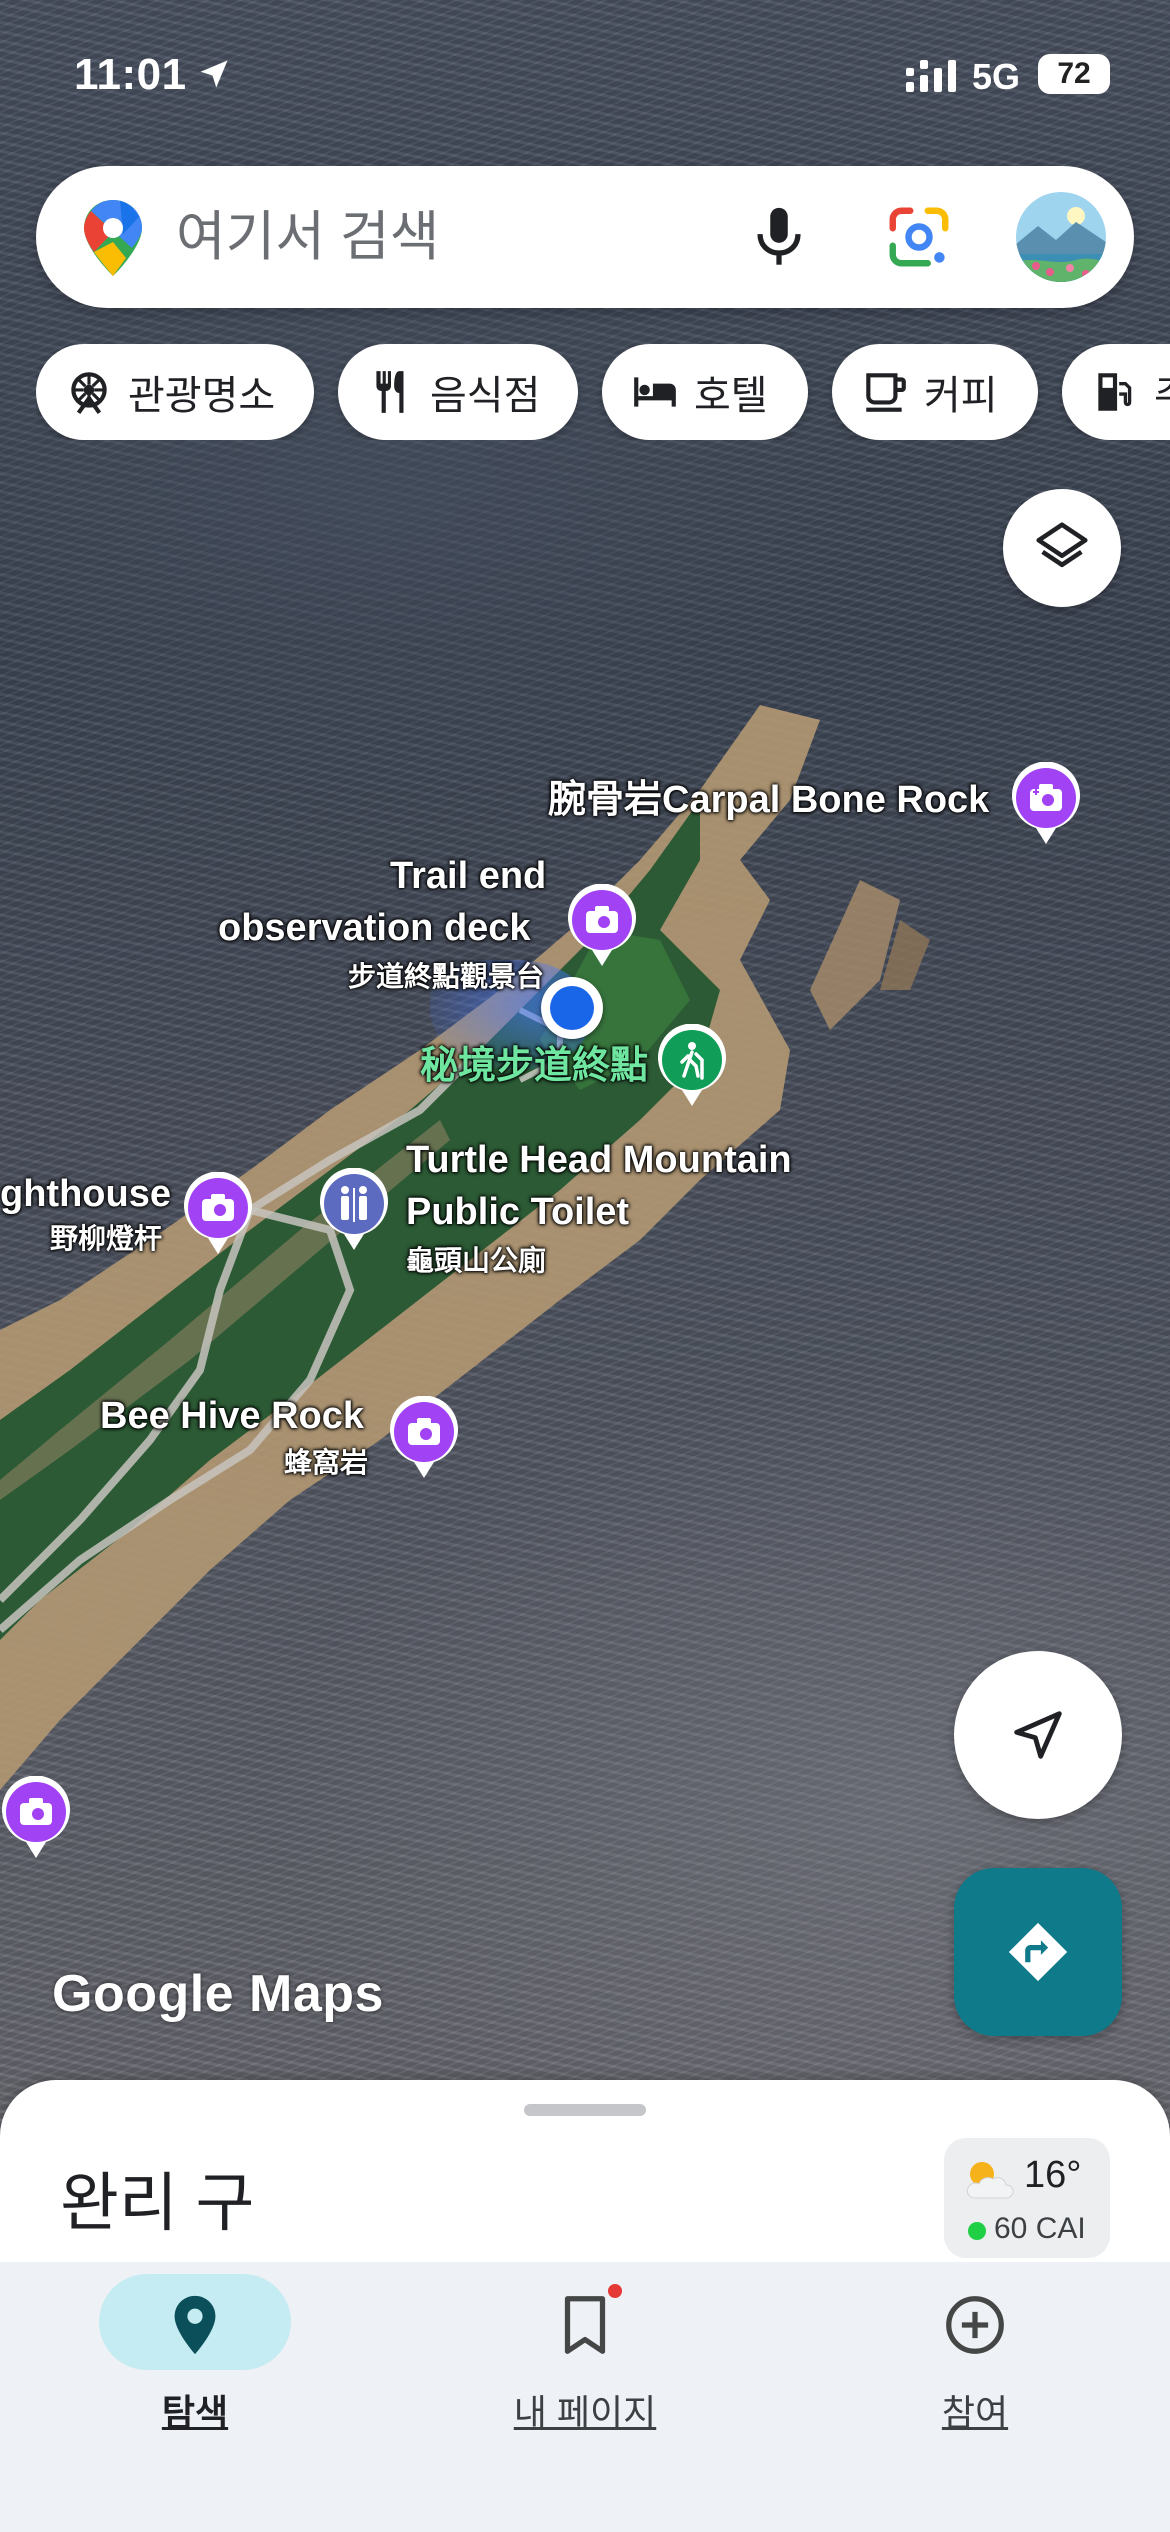  Describe the element at coordinates (485, 396) in the screenshot. I see `chip-label: 음식점` at that location.